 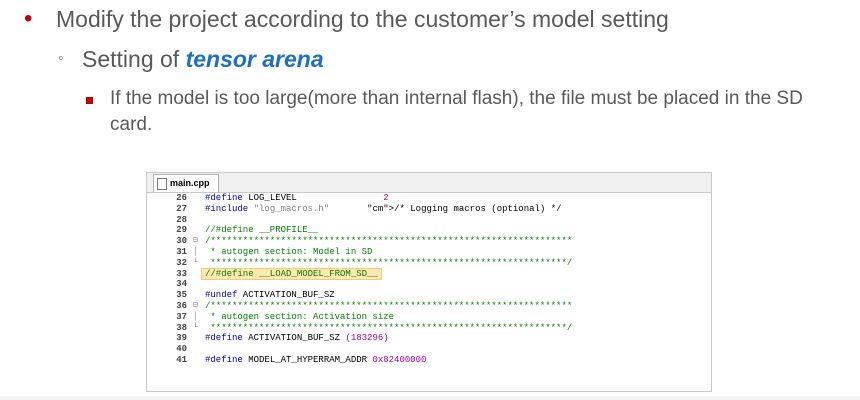 I want to click on line-number: 27, so click(x=181, y=208).